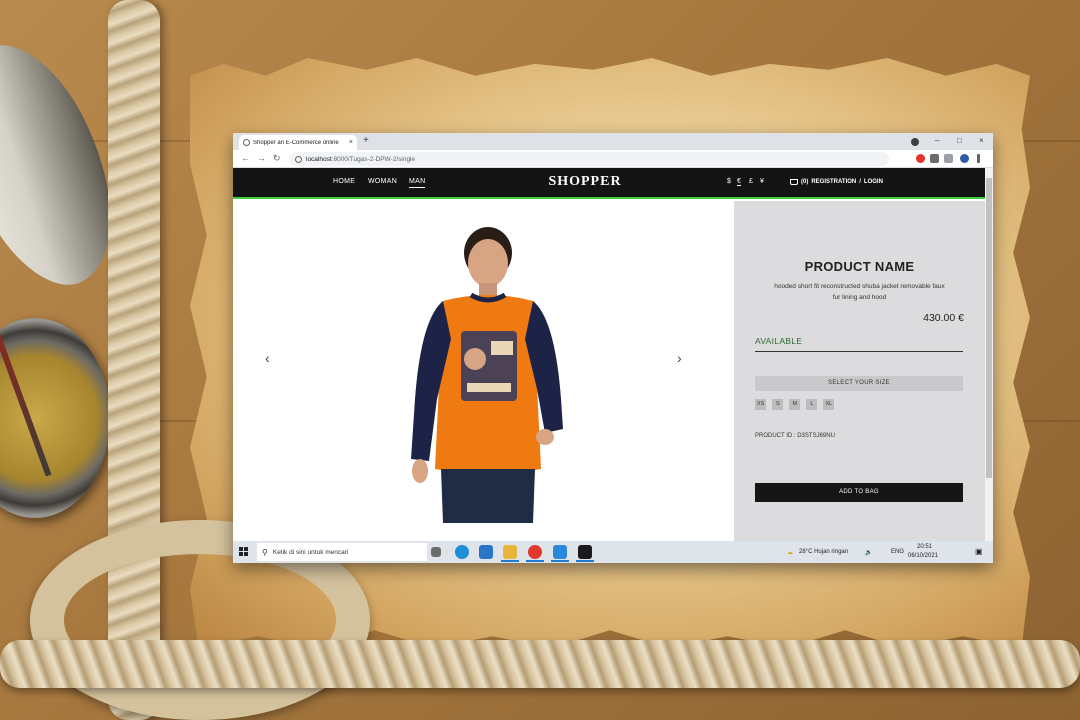 Image resolution: width=1080 pixels, height=720 pixels. I want to click on mail-icon, so click(486, 552).